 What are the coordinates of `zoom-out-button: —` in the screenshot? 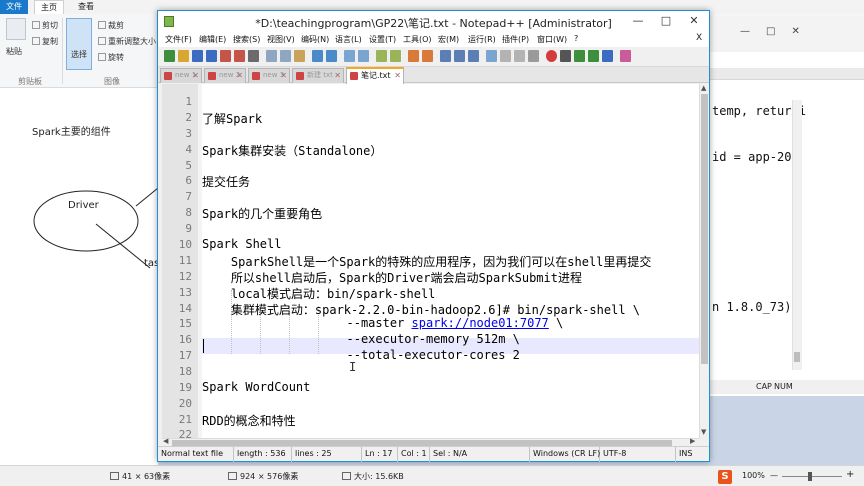 It's located at (774, 475).